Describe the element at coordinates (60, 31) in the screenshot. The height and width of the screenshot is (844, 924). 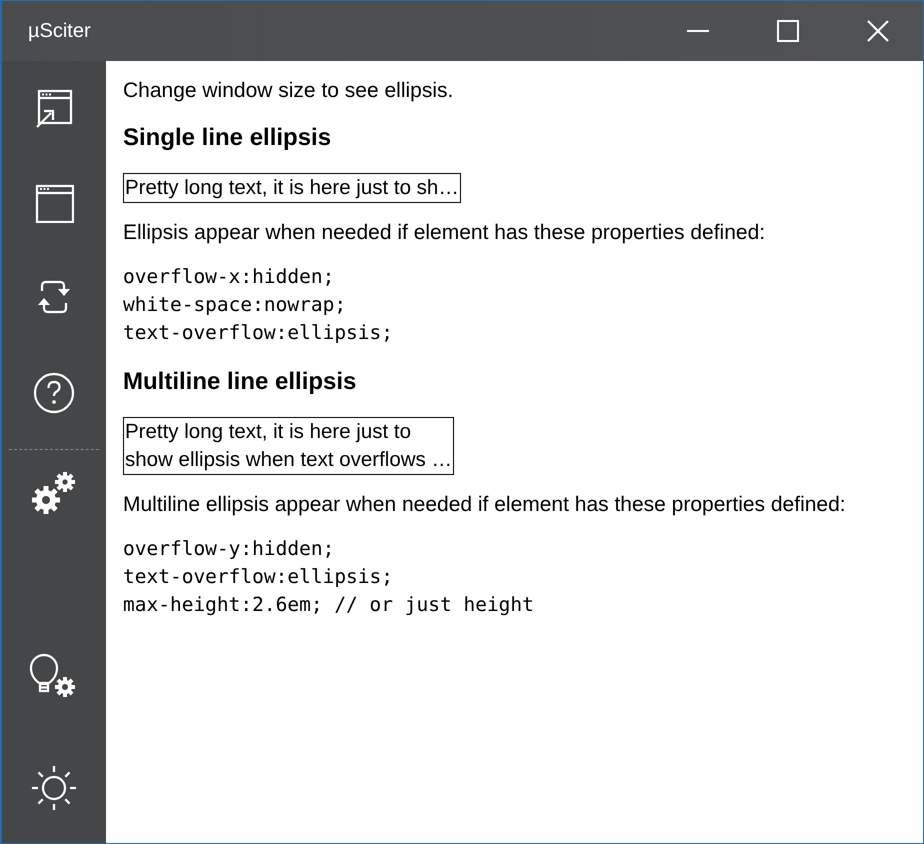
I see `window-title: µSciter` at that location.